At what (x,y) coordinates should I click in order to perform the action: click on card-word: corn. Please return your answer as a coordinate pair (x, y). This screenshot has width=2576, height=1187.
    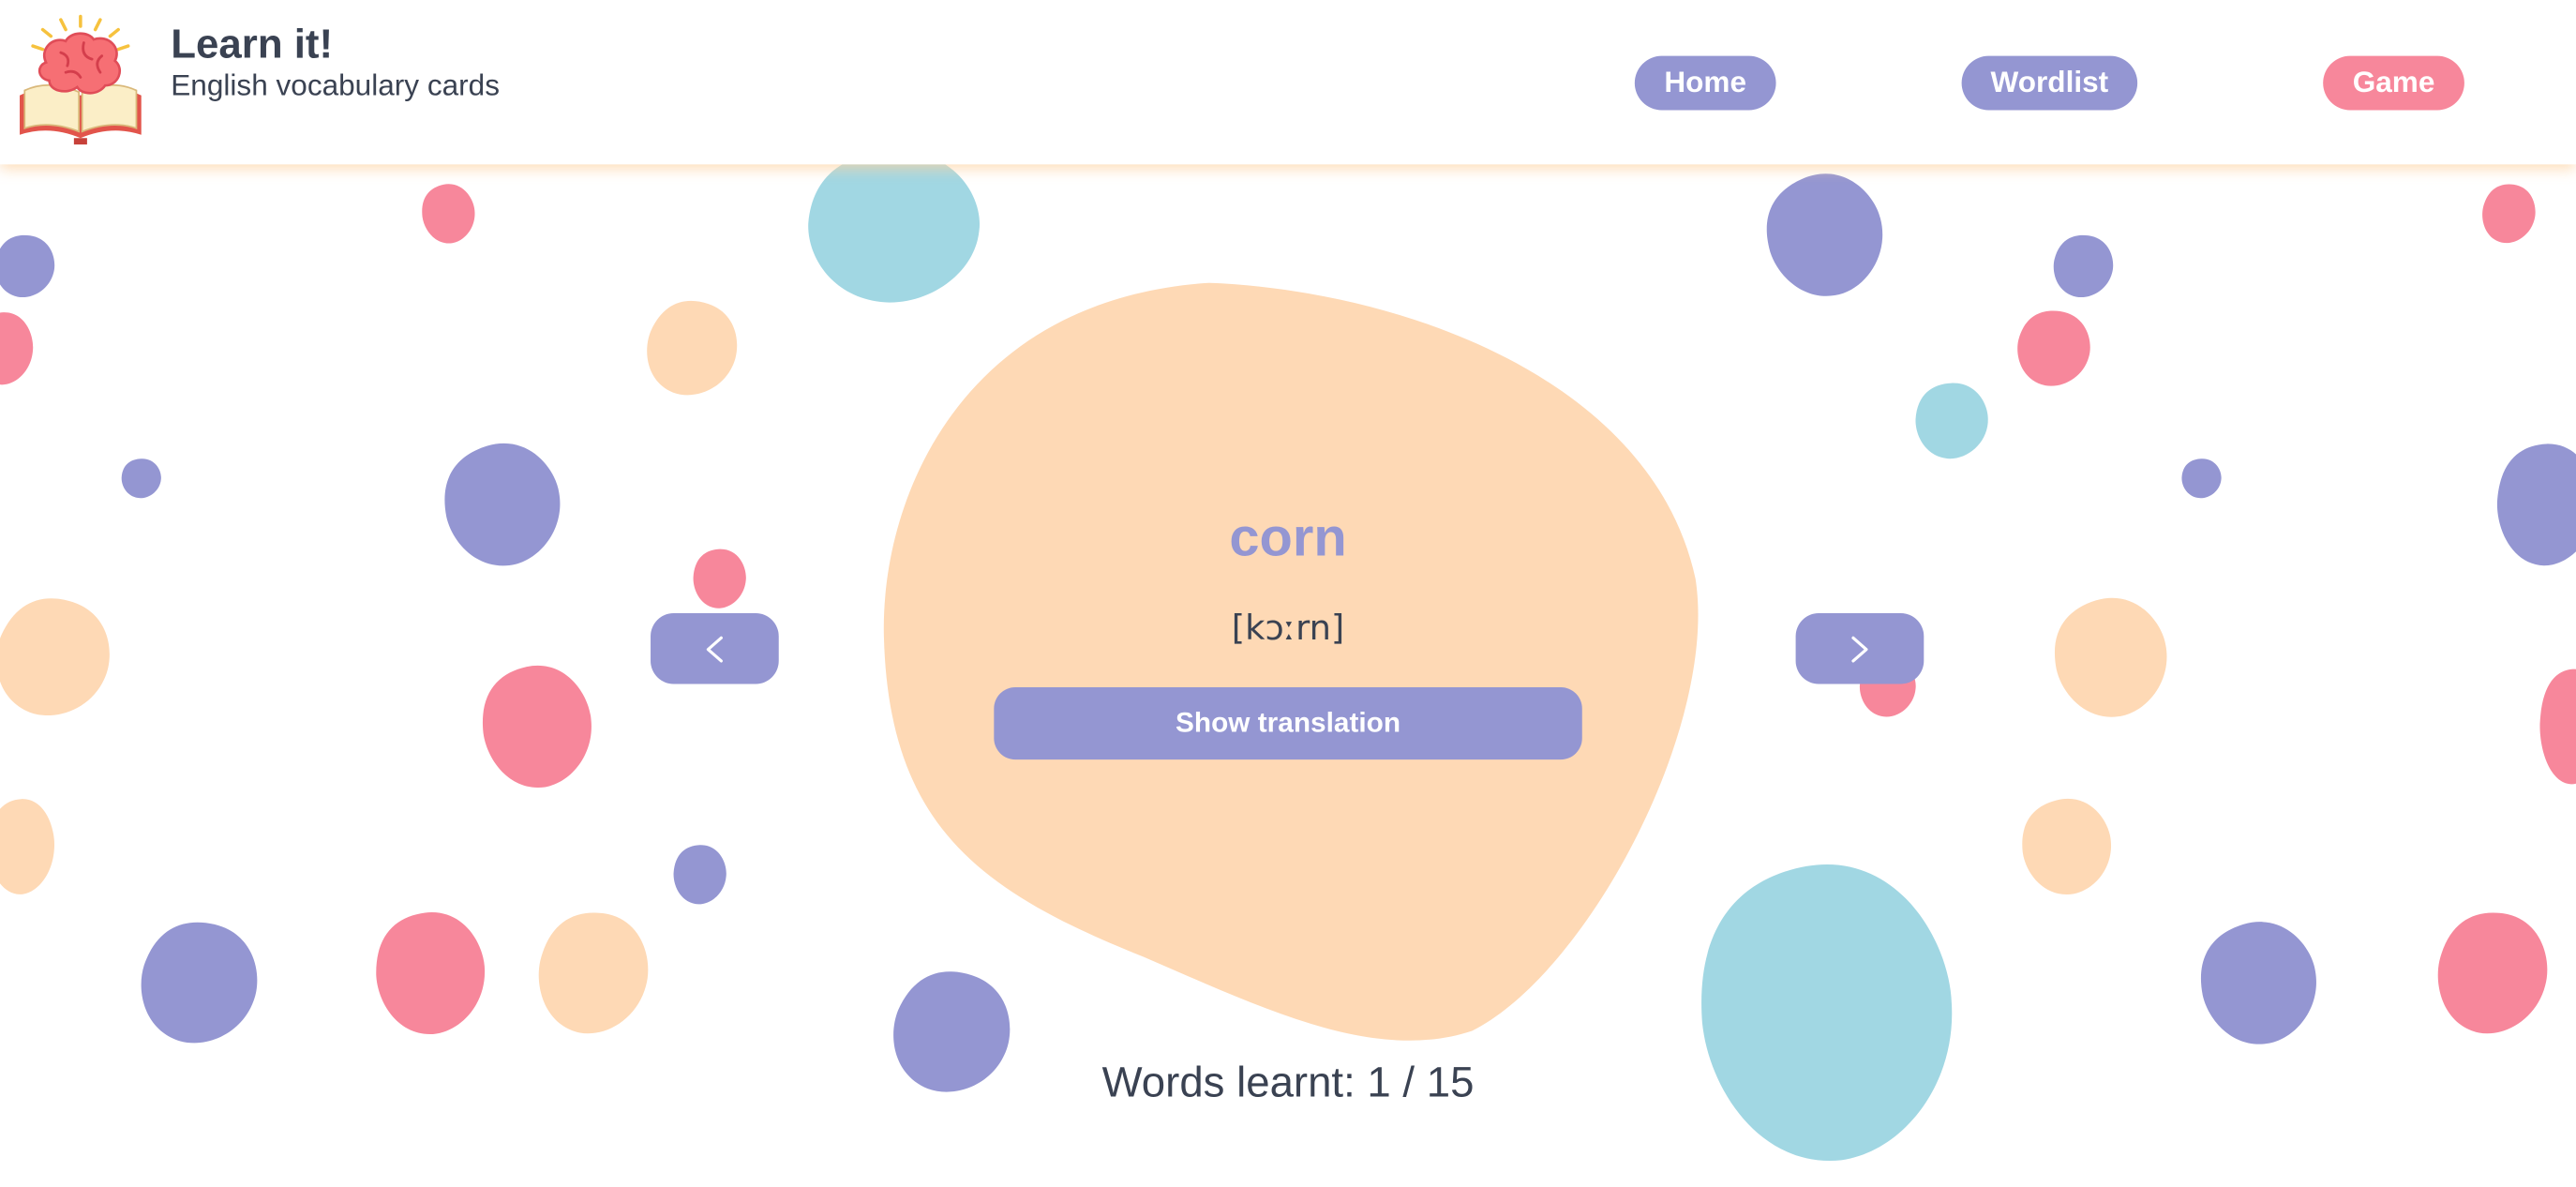
    Looking at the image, I should click on (1288, 536).